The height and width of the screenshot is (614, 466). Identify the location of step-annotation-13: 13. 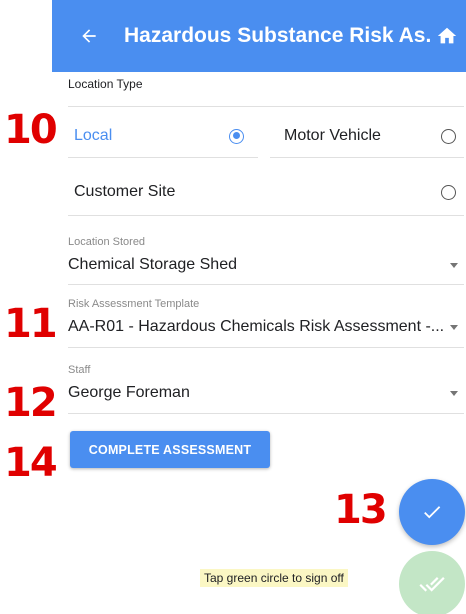
(361, 510).